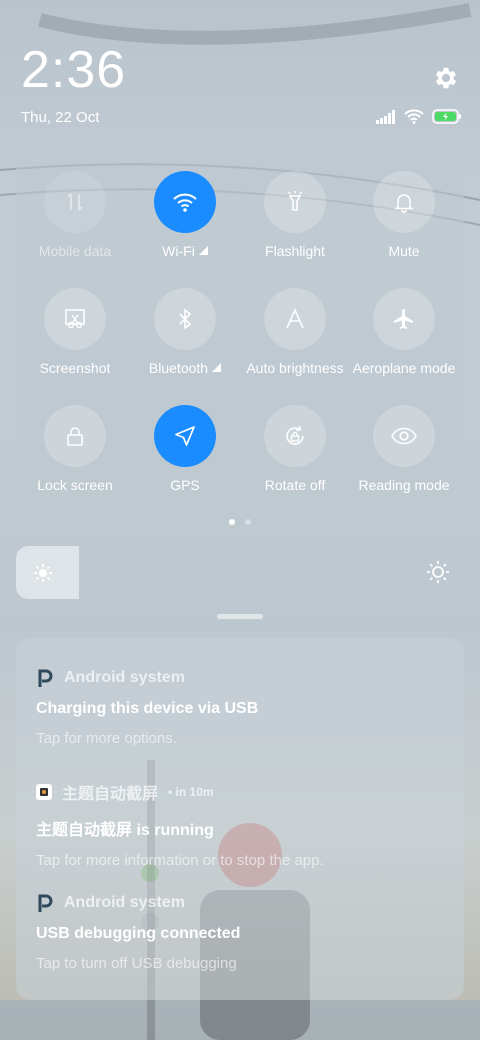 The width and height of the screenshot is (480, 1040). I want to click on notification-title: 主题自动截屏 is running, so click(125, 830).